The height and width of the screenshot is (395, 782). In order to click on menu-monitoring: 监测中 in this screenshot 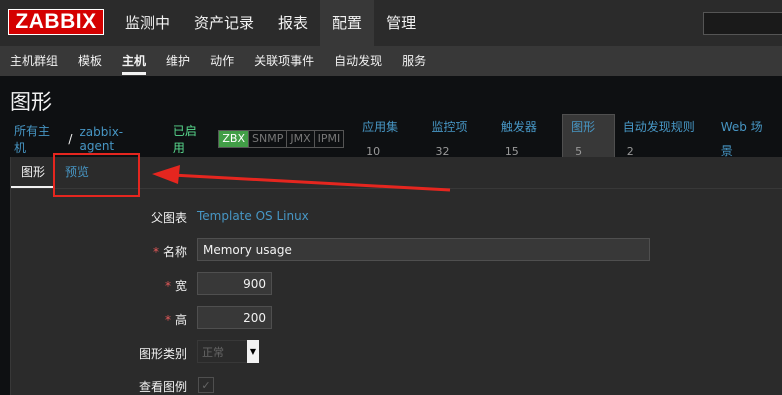, I will do `click(147, 23)`.